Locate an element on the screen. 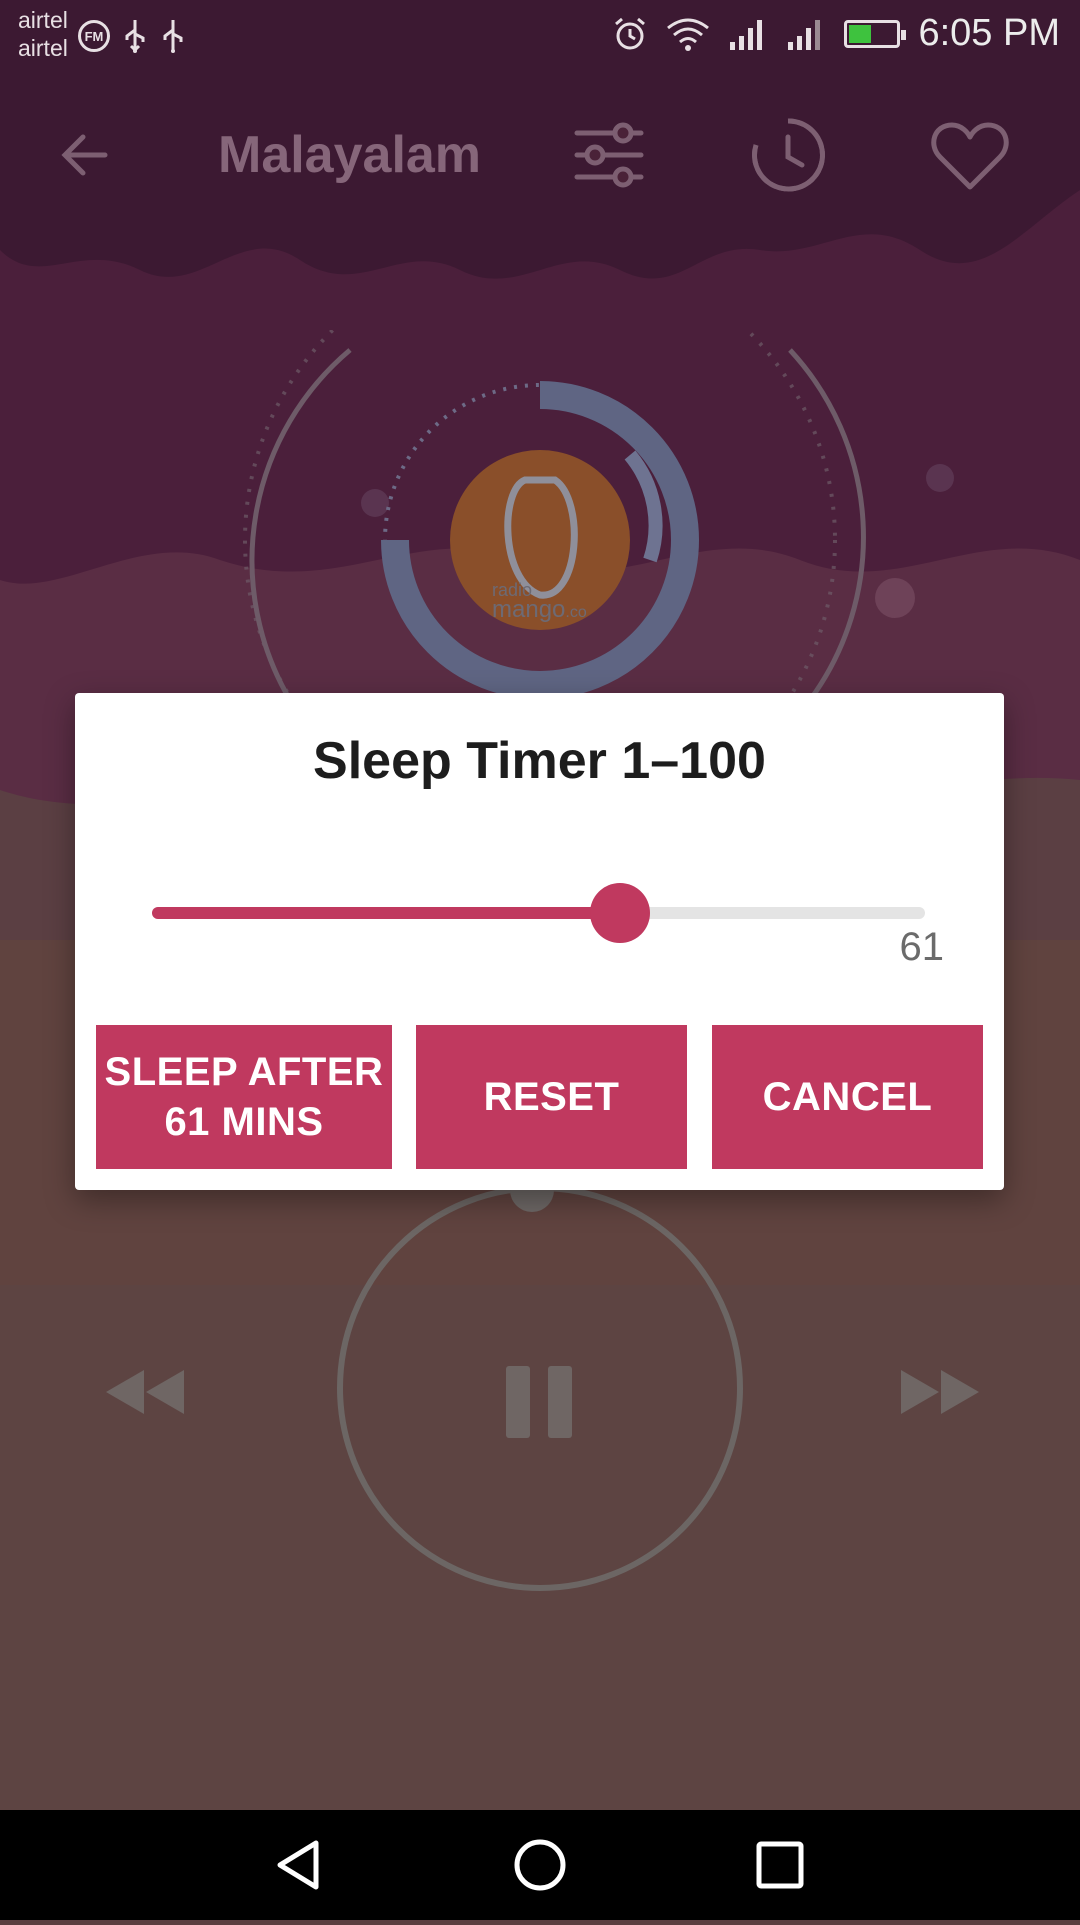  slider-value: 61 is located at coordinates (922, 947).